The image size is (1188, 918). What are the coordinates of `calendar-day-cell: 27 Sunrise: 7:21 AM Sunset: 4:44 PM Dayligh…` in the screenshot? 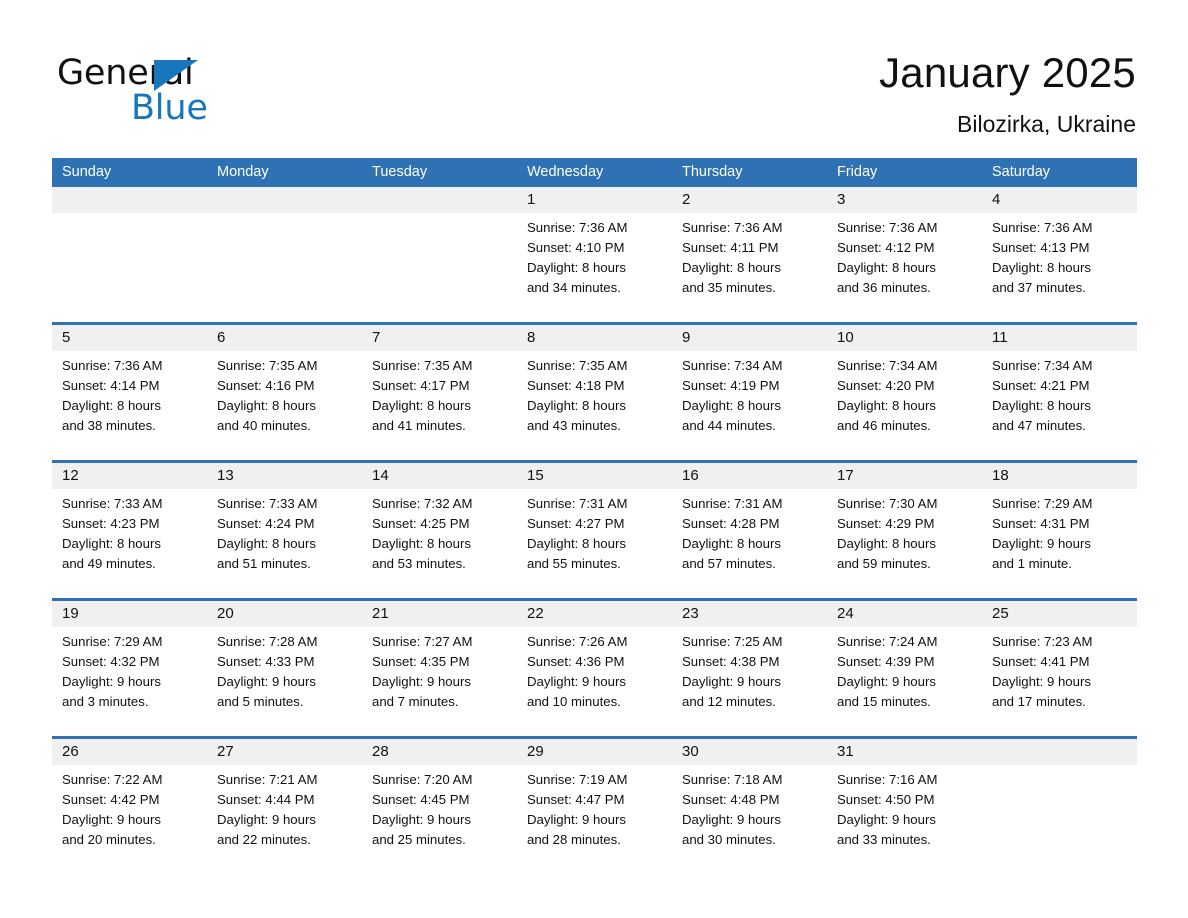 It's located at (284, 806).